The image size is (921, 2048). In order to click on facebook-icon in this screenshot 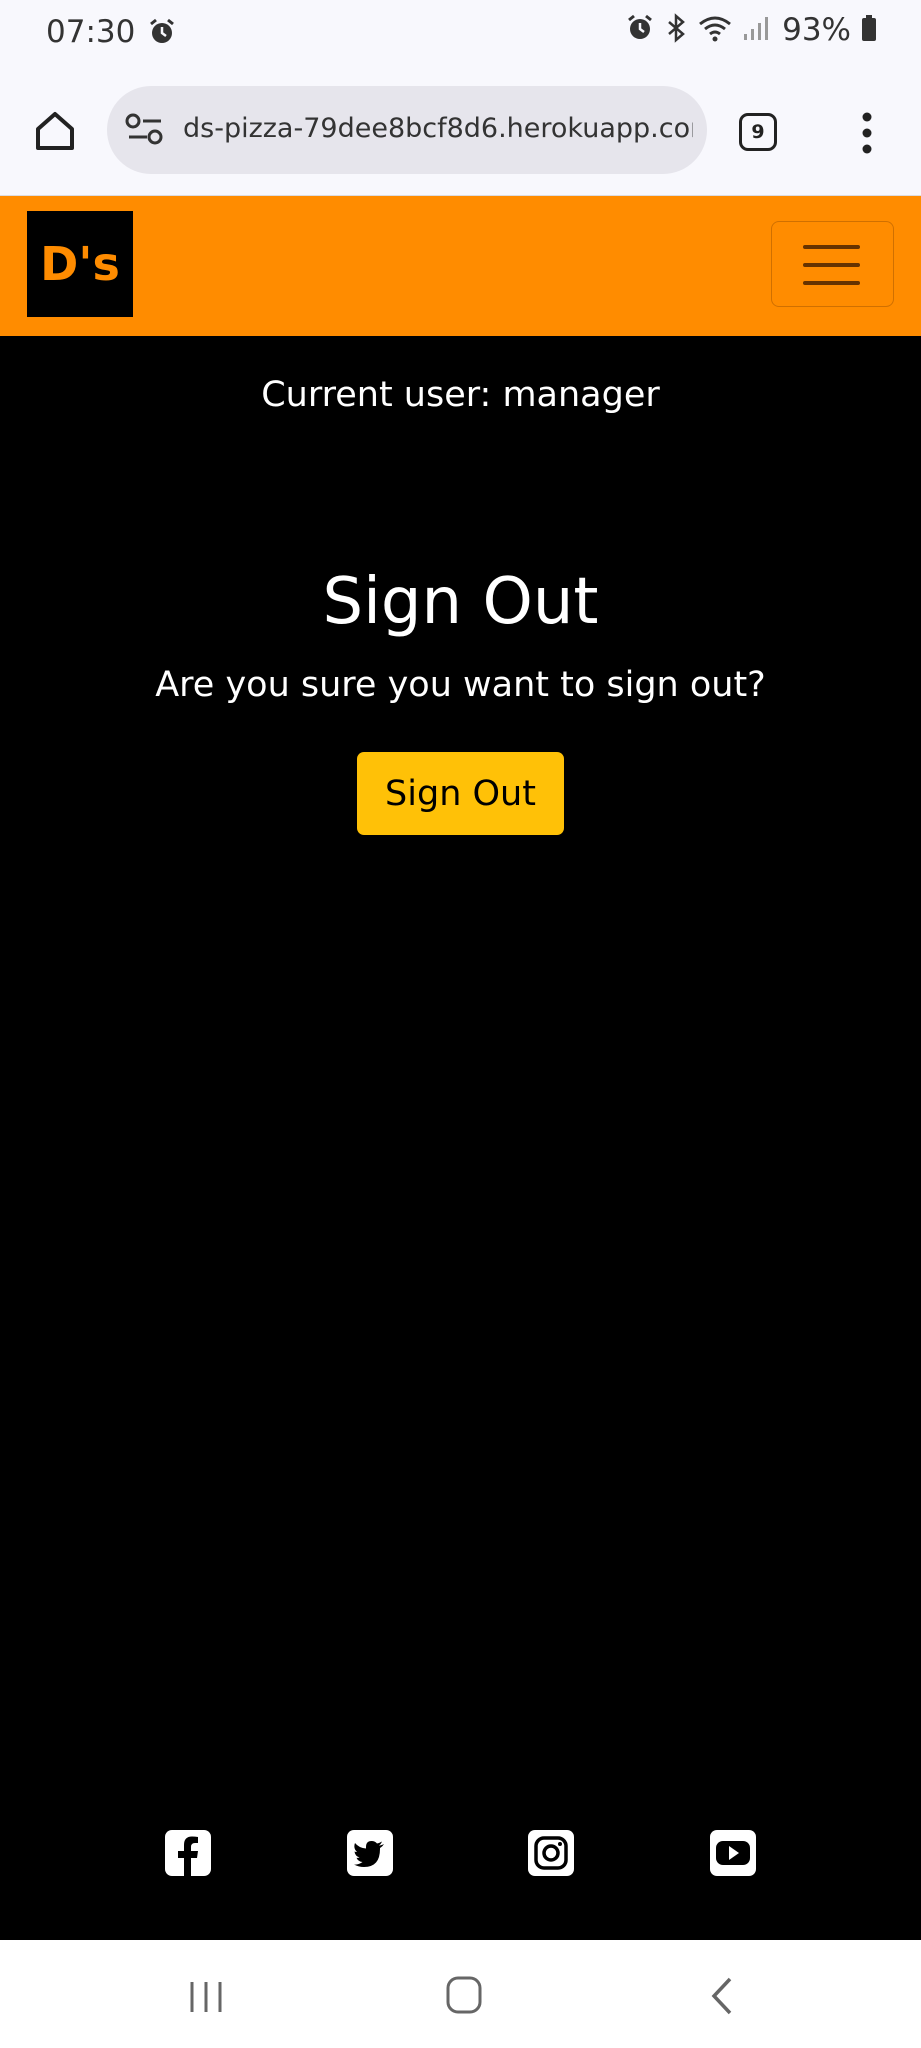, I will do `click(188, 1853)`.